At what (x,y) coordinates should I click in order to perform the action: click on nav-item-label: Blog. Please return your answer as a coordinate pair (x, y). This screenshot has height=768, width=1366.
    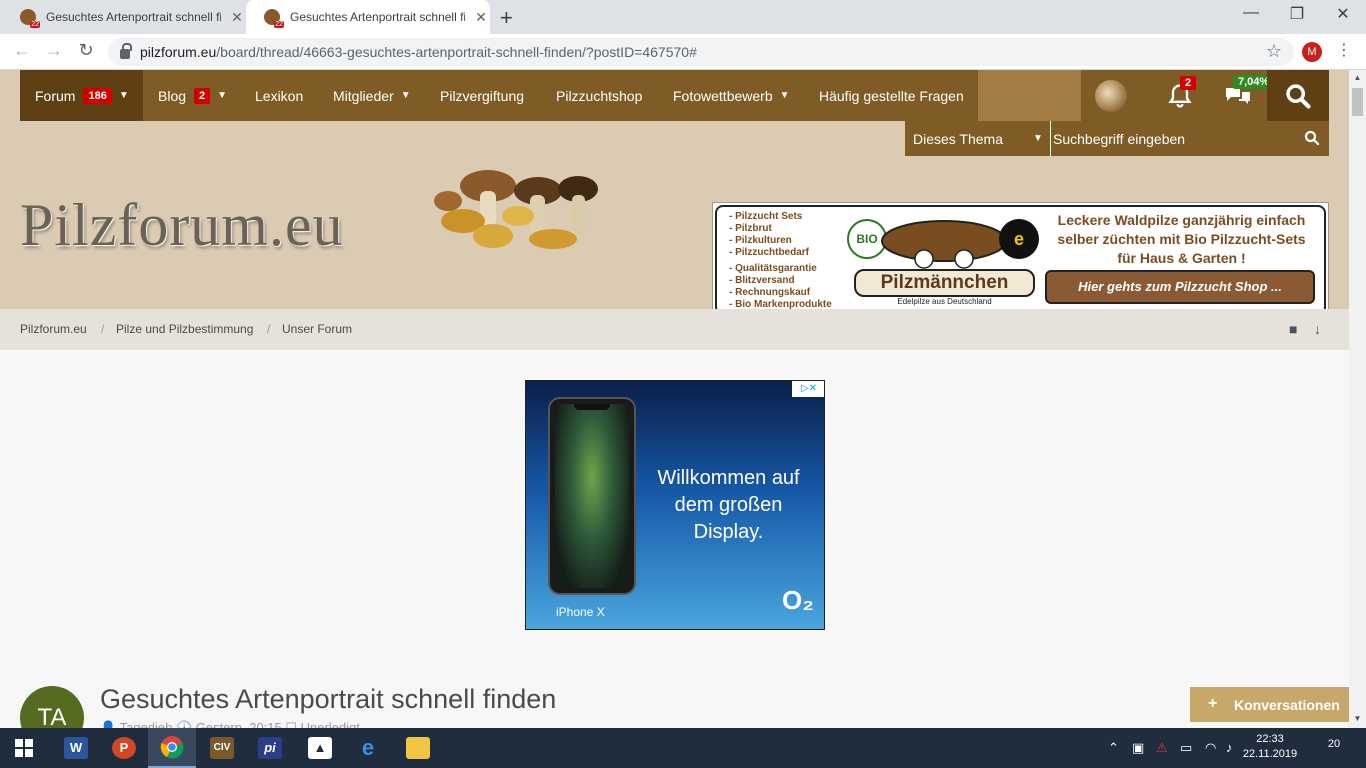
    Looking at the image, I should click on (172, 95).